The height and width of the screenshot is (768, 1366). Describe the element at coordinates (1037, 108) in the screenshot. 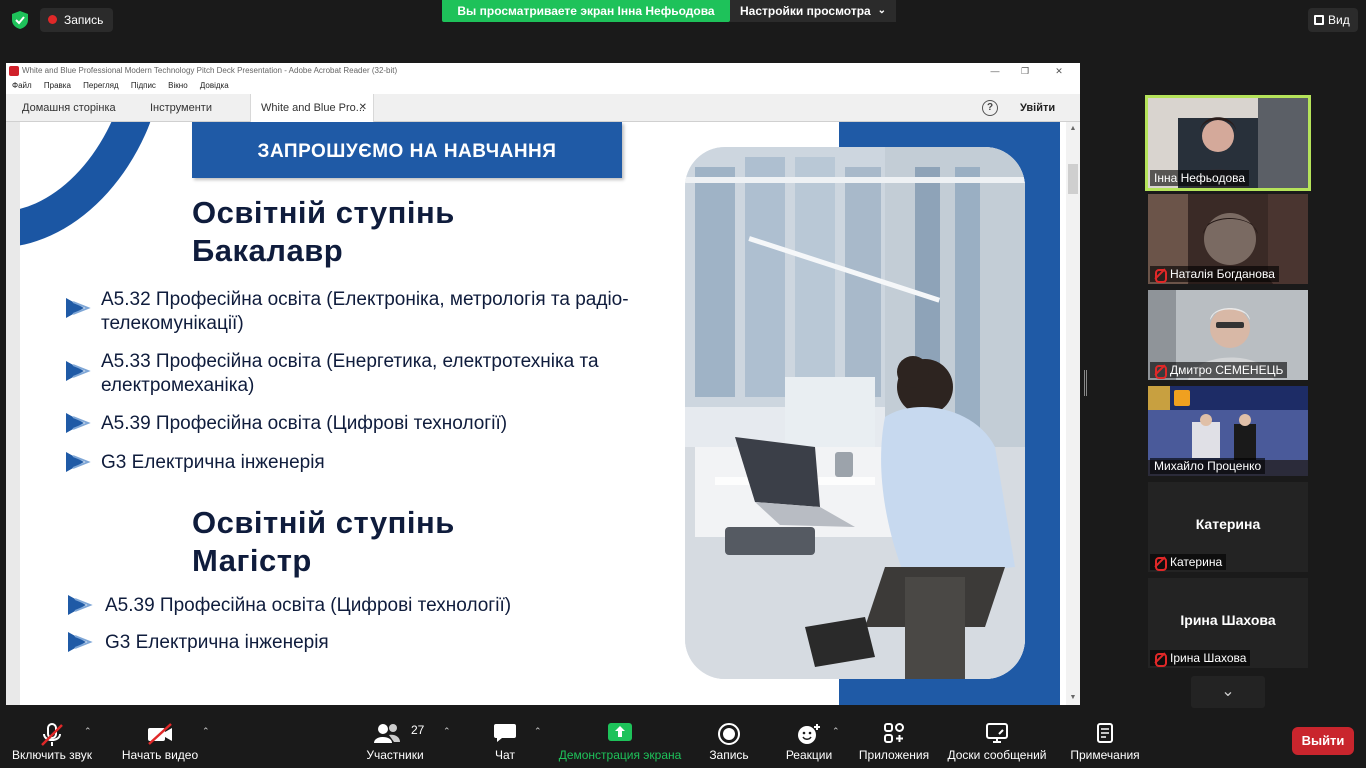

I see `login-button: Увійти` at that location.